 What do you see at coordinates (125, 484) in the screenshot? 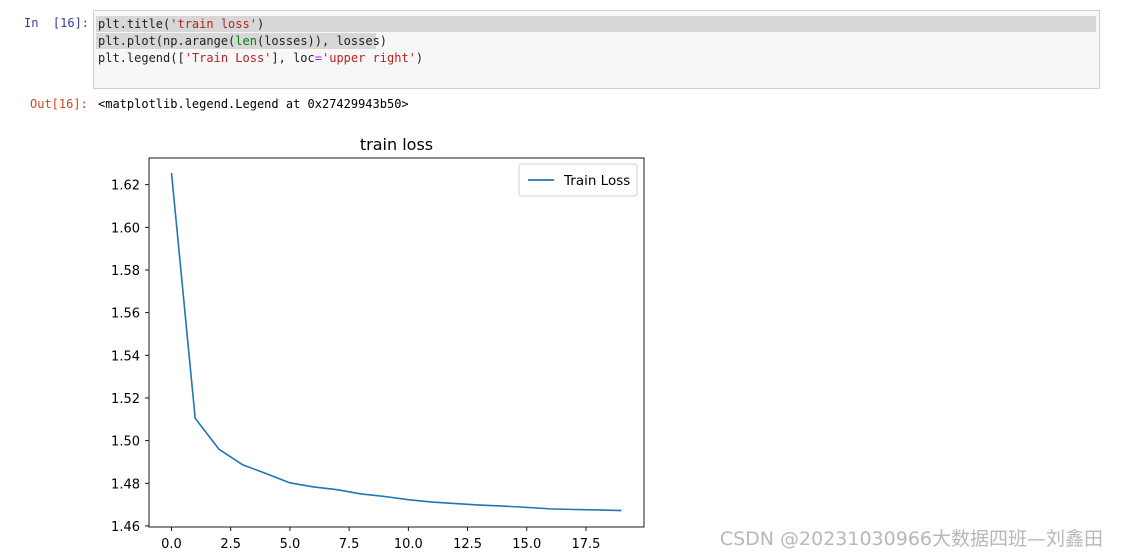
I see `y-tick-label: 1.48` at bounding box center [125, 484].